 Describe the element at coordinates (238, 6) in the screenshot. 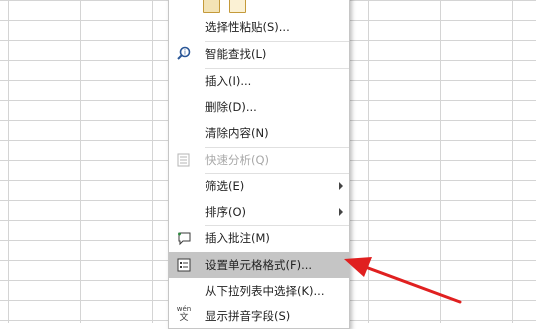

I see `paste-values-icon` at that location.